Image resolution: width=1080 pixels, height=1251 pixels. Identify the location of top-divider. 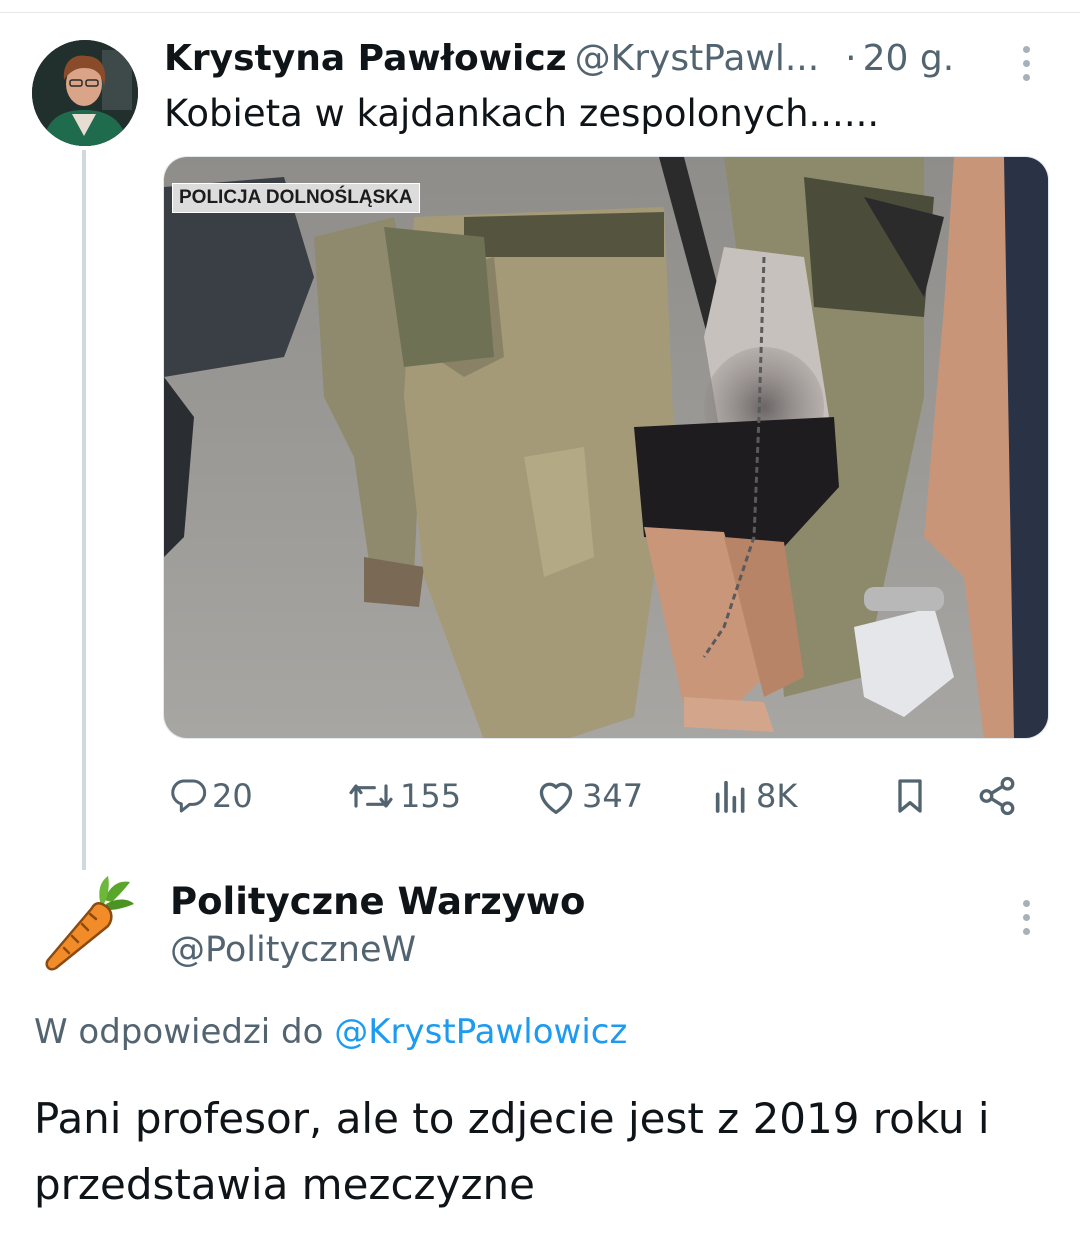
(540, 12).